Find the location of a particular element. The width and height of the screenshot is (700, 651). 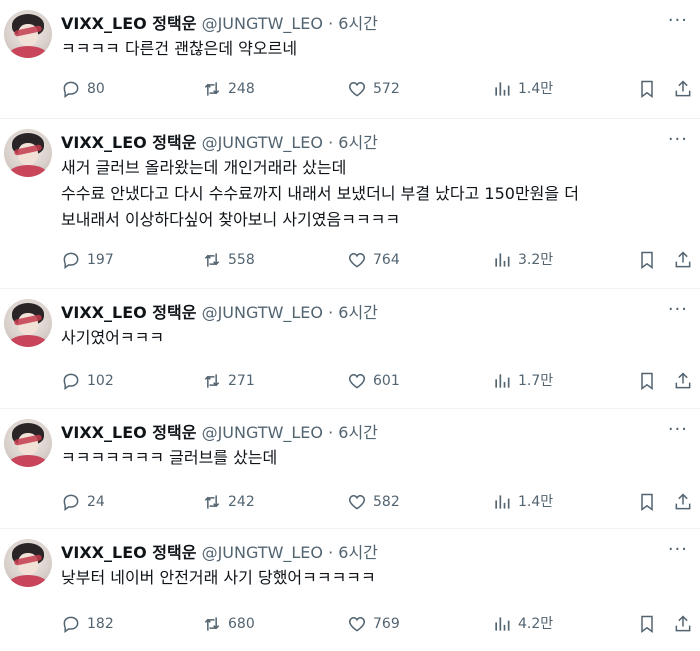

reply-button: 24 is located at coordinates (83, 502).